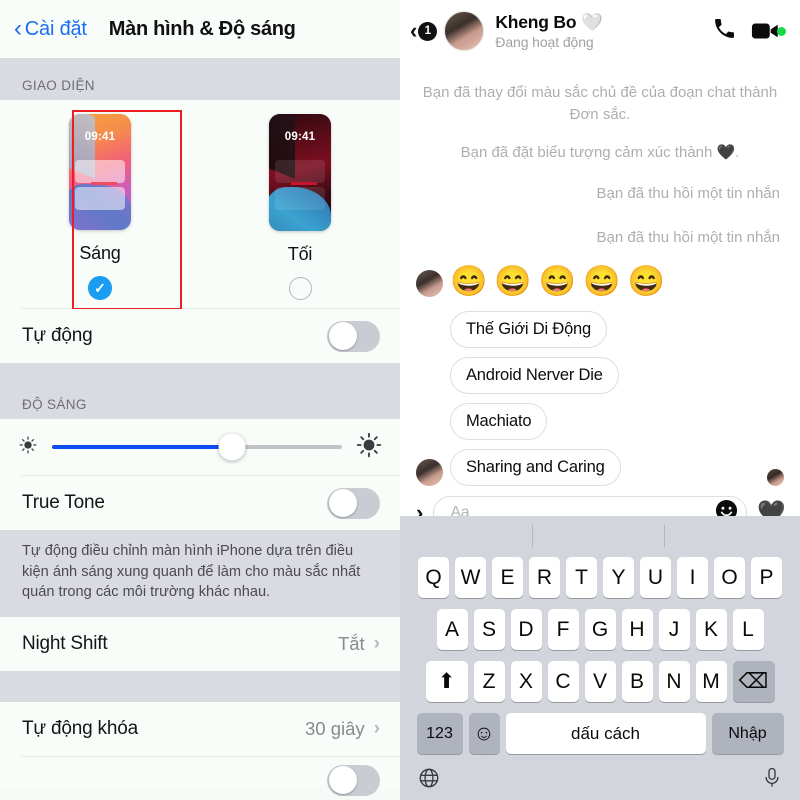 This screenshot has width=800, height=800. What do you see at coordinates (753, 681) in the screenshot?
I see `backspace-key: ⌫` at bounding box center [753, 681].